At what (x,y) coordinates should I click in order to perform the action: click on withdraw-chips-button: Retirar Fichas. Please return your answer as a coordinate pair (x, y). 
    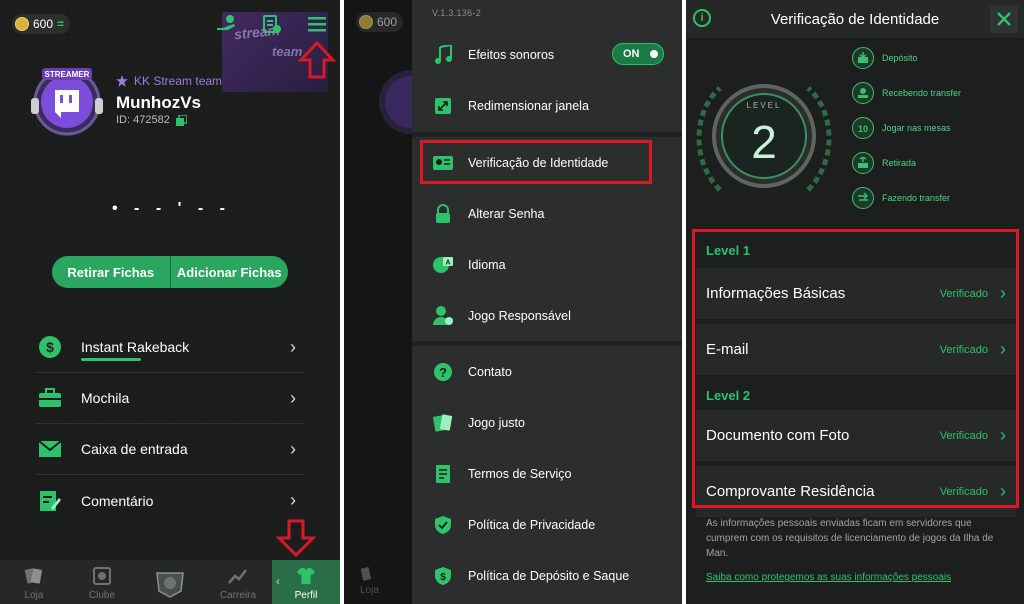
    Looking at the image, I should click on (111, 272).